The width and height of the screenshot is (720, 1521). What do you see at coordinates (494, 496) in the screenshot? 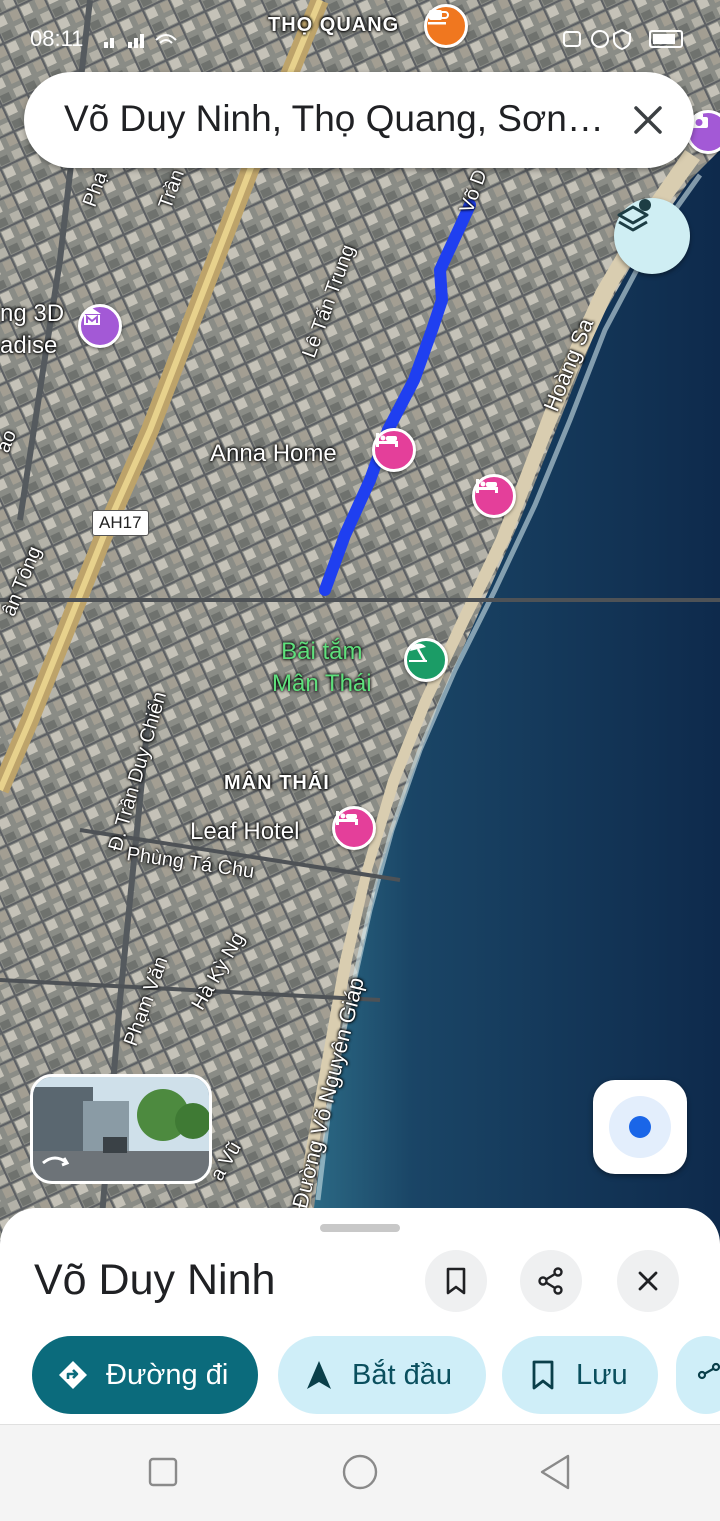
I see `hotel-pin` at bounding box center [494, 496].